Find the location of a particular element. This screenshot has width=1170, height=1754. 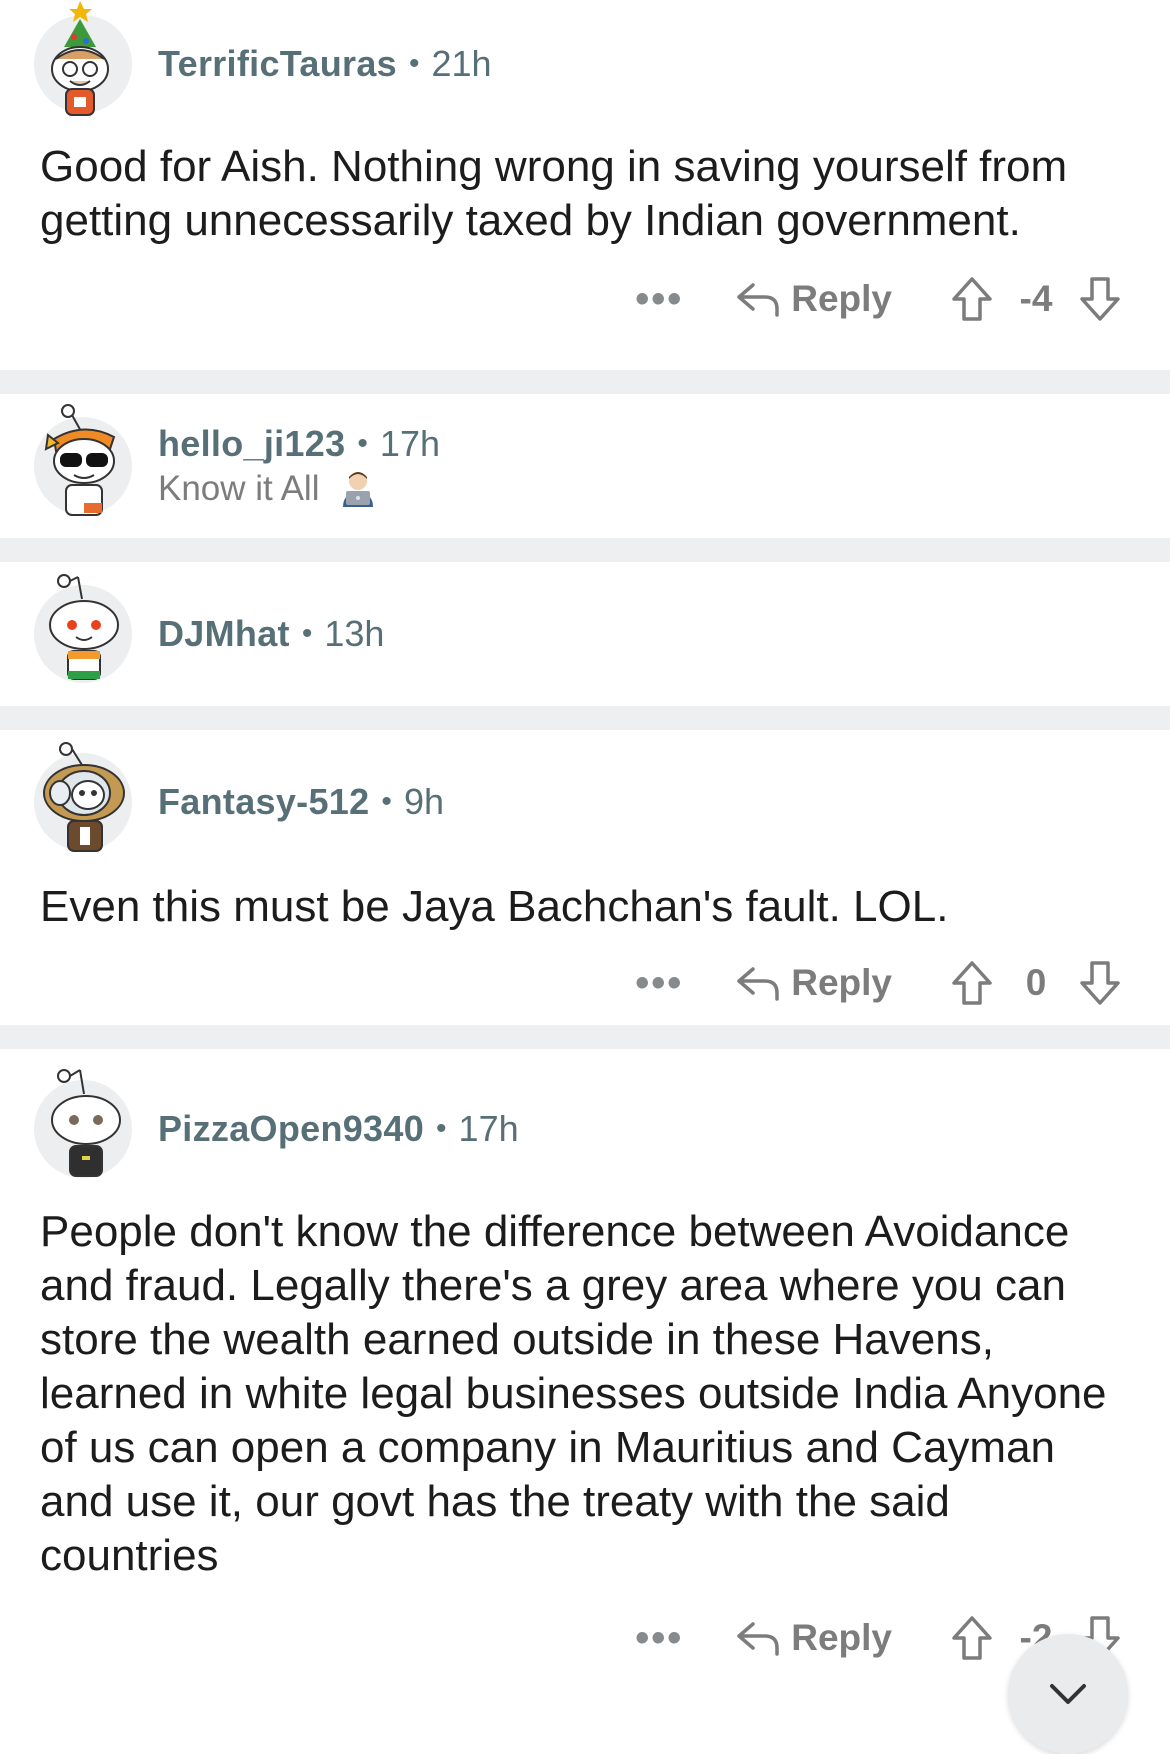

comment-header: hello_ji123 • 17h Know it All is located at coordinates (585, 460).